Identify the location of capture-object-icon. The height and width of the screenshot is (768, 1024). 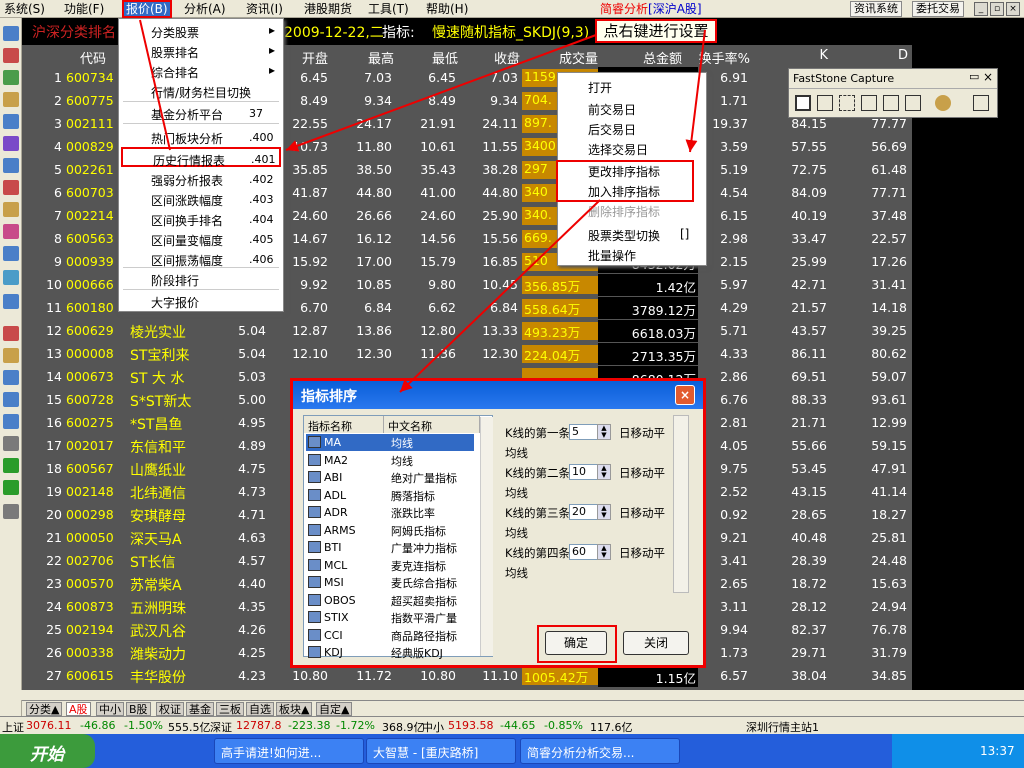
(825, 103).